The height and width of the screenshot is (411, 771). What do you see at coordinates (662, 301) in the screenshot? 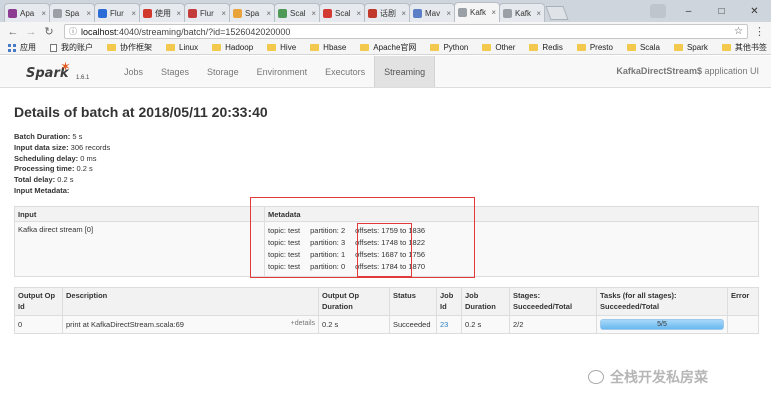
I see `column-header-tasks: Tasks (for all stages): Succeeded/Total` at bounding box center [662, 301].